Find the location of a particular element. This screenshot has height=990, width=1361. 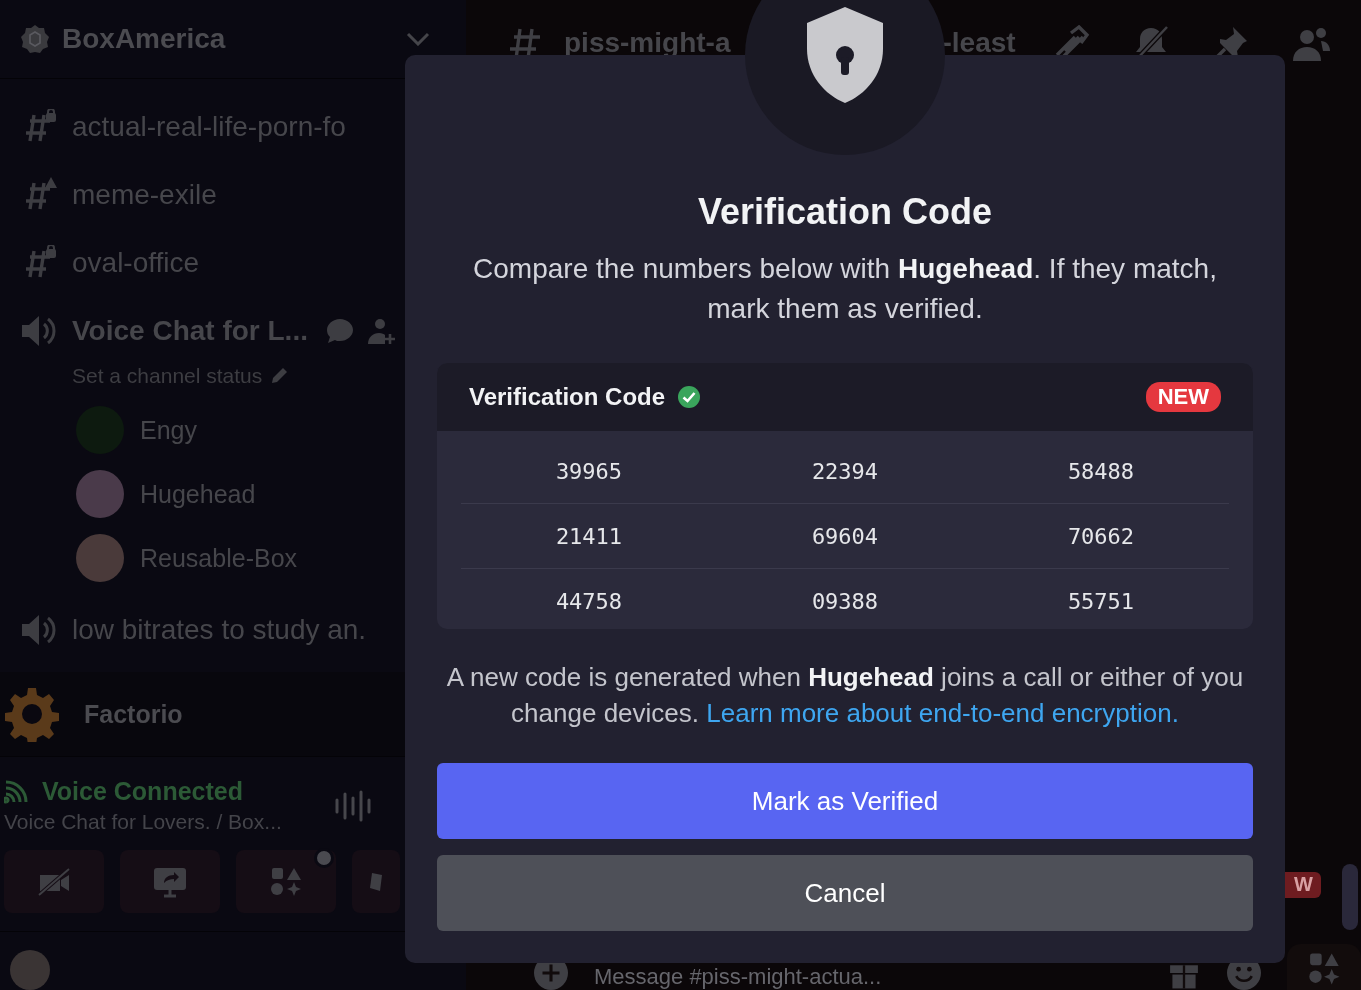

chevron-down-icon is located at coordinates (418, 39).